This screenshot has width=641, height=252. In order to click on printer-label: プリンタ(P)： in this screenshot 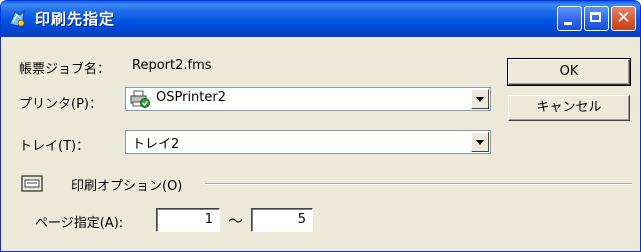, I will do `click(60, 104)`.